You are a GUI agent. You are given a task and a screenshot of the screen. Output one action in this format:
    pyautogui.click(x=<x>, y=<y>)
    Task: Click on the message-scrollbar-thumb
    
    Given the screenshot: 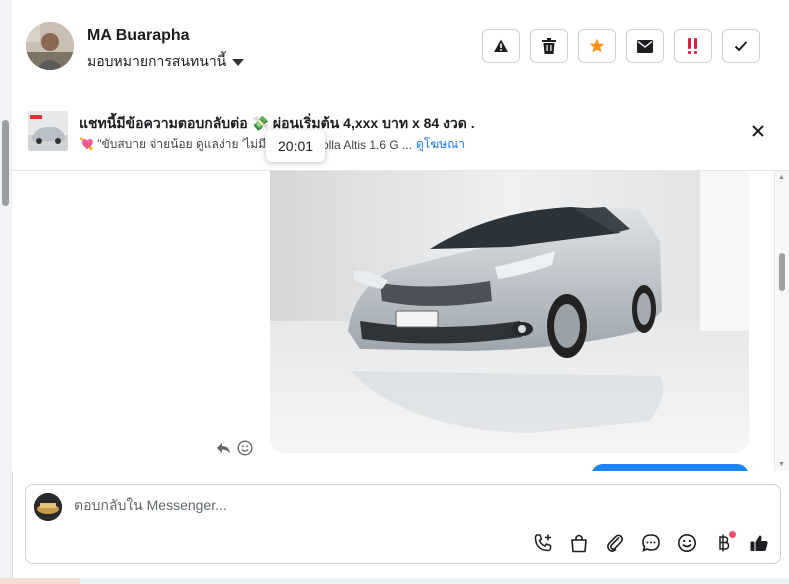 What is the action you would take?
    pyautogui.click(x=782, y=272)
    